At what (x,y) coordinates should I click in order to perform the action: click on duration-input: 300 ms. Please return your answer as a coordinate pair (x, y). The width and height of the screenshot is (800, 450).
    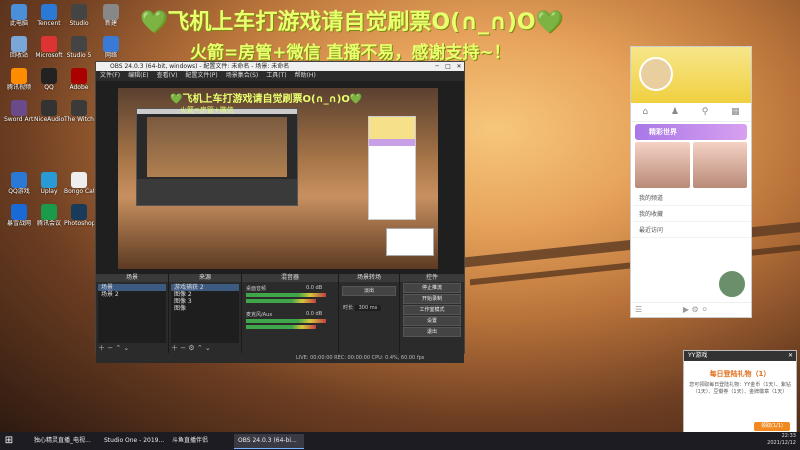
    Looking at the image, I should click on (368, 308).